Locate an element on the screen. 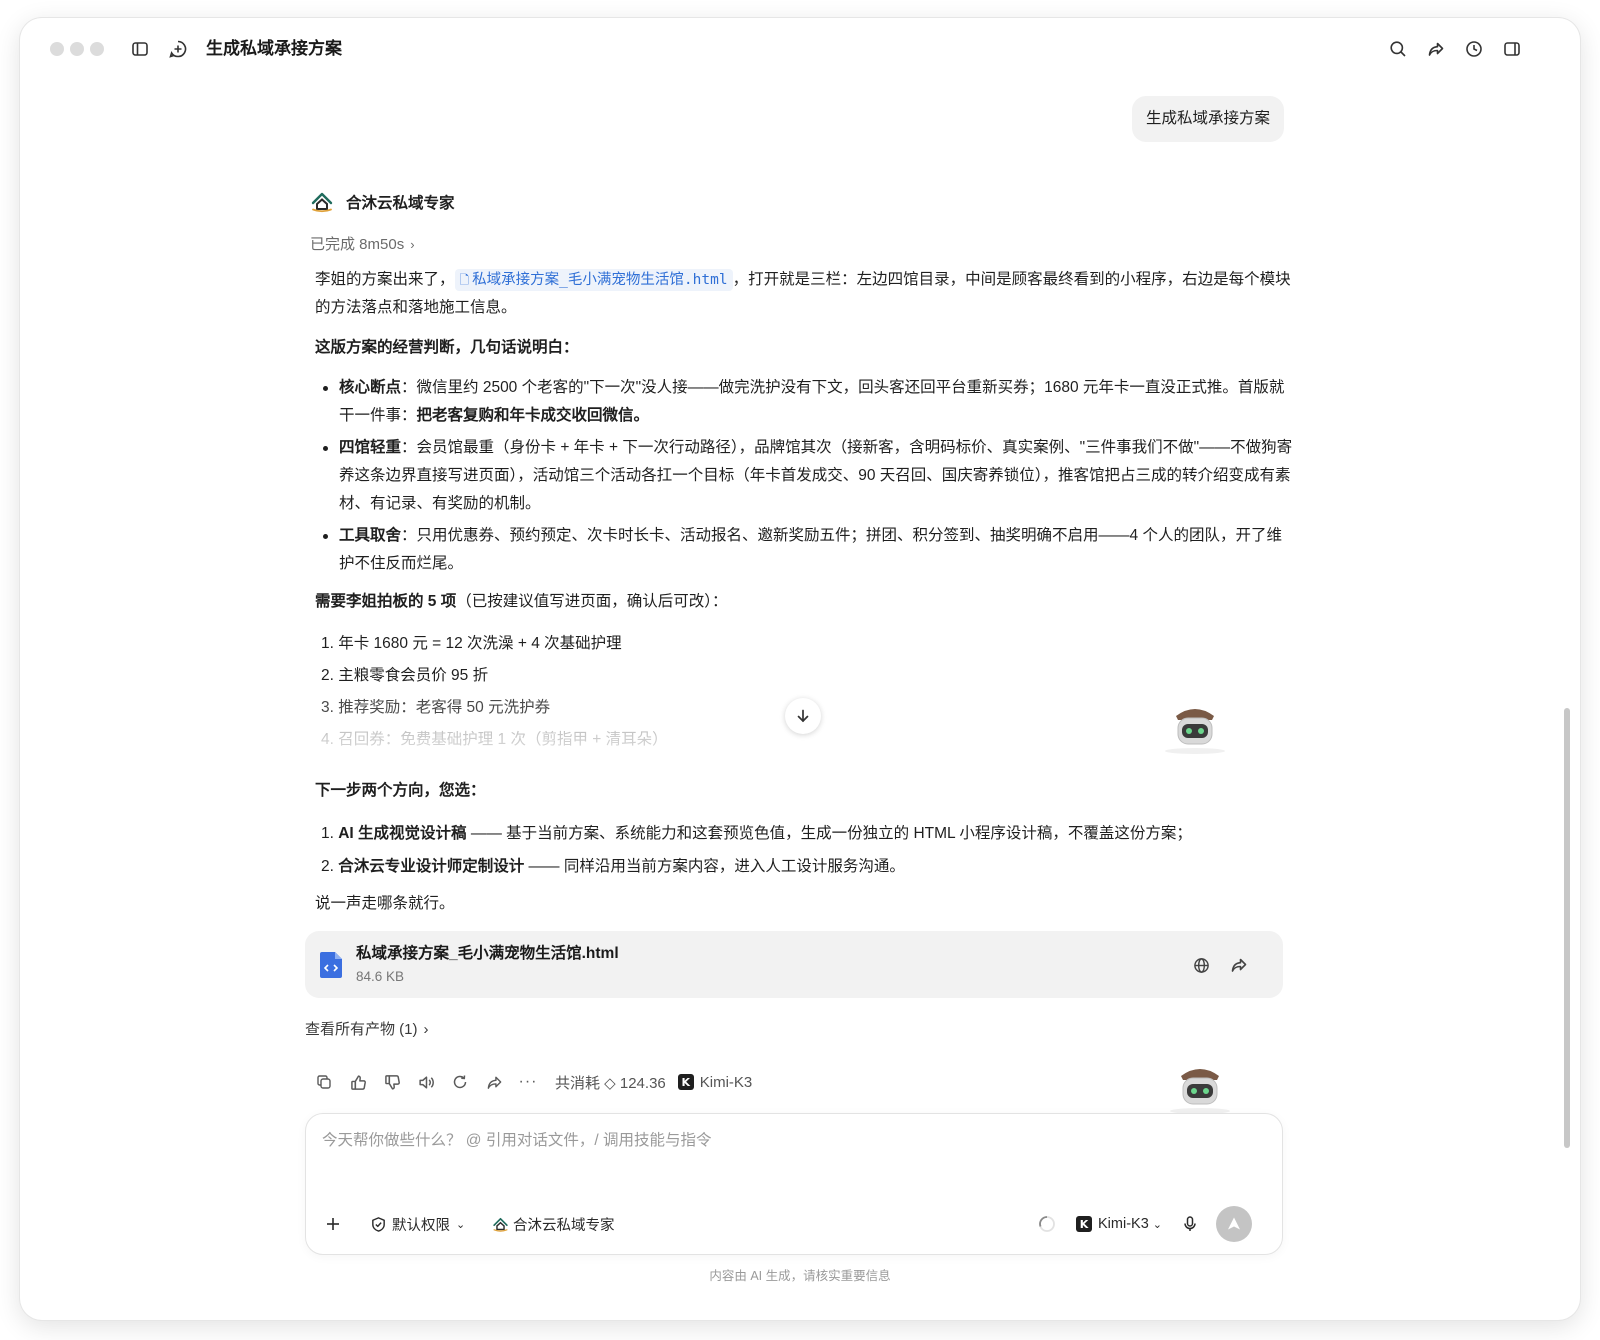  new-chat-icon is located at coordinates (178, 49).